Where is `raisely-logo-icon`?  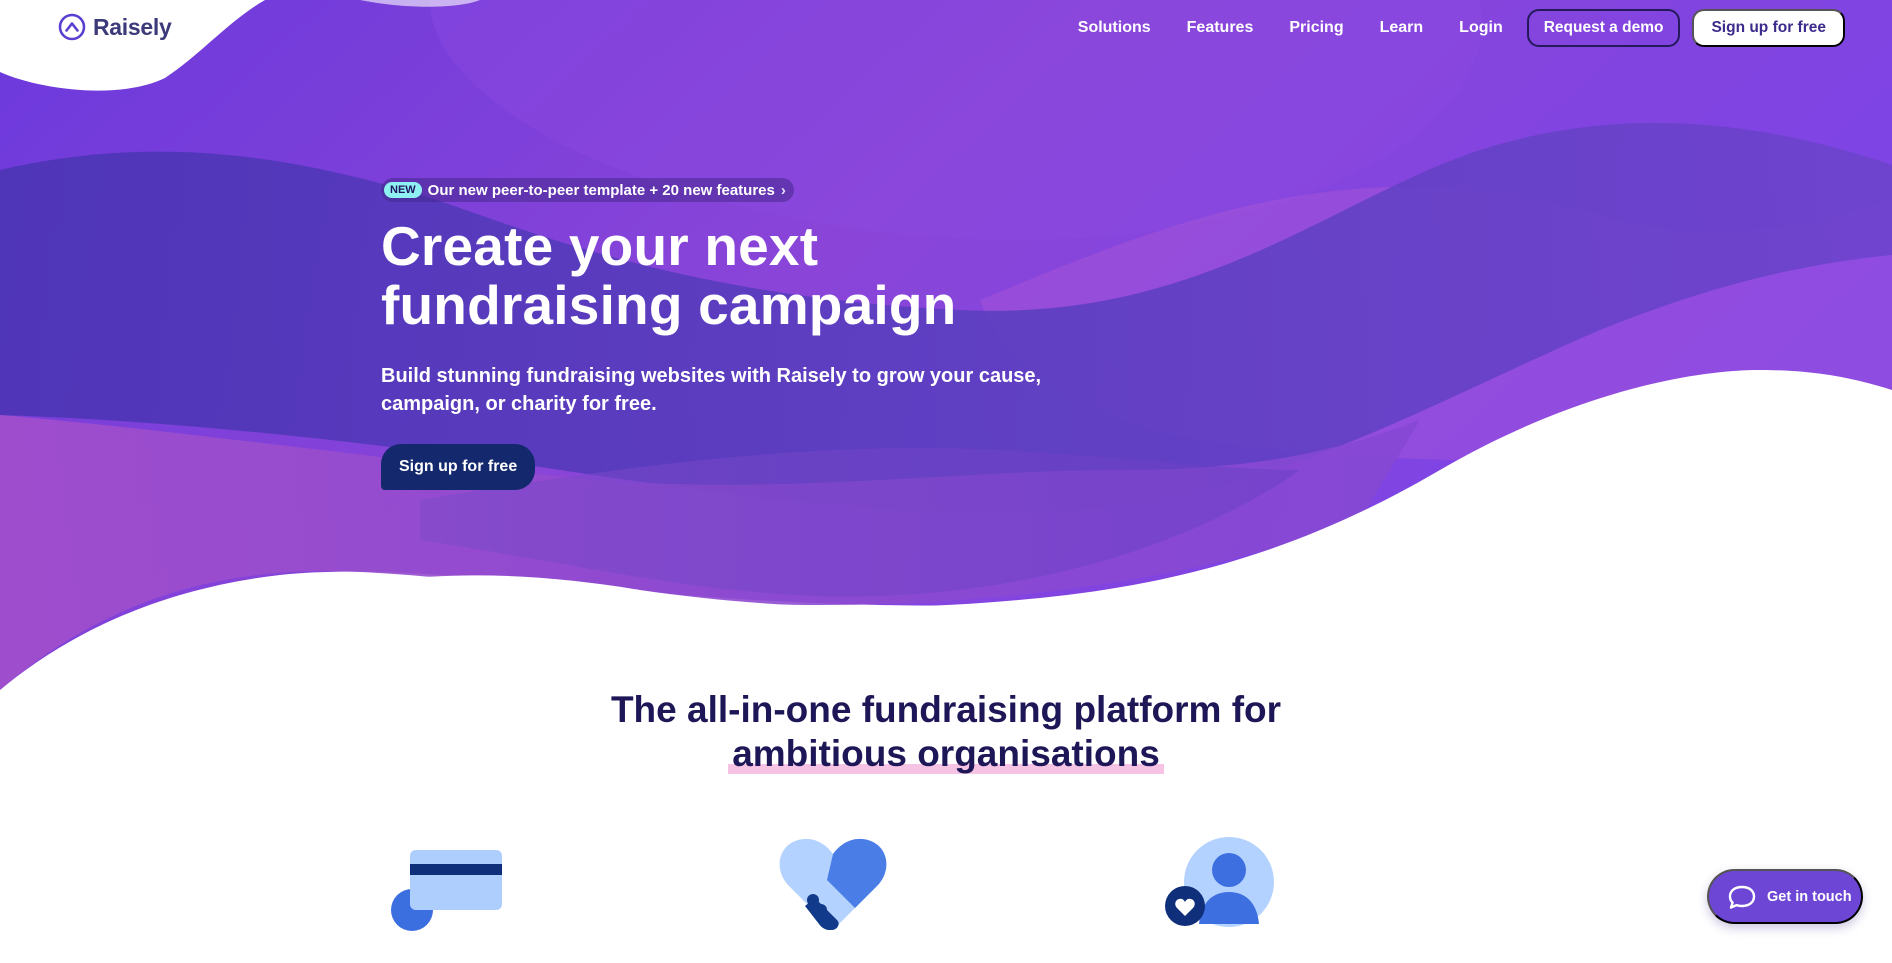 raisely-logo-icon is located at coordinates (72, 27).